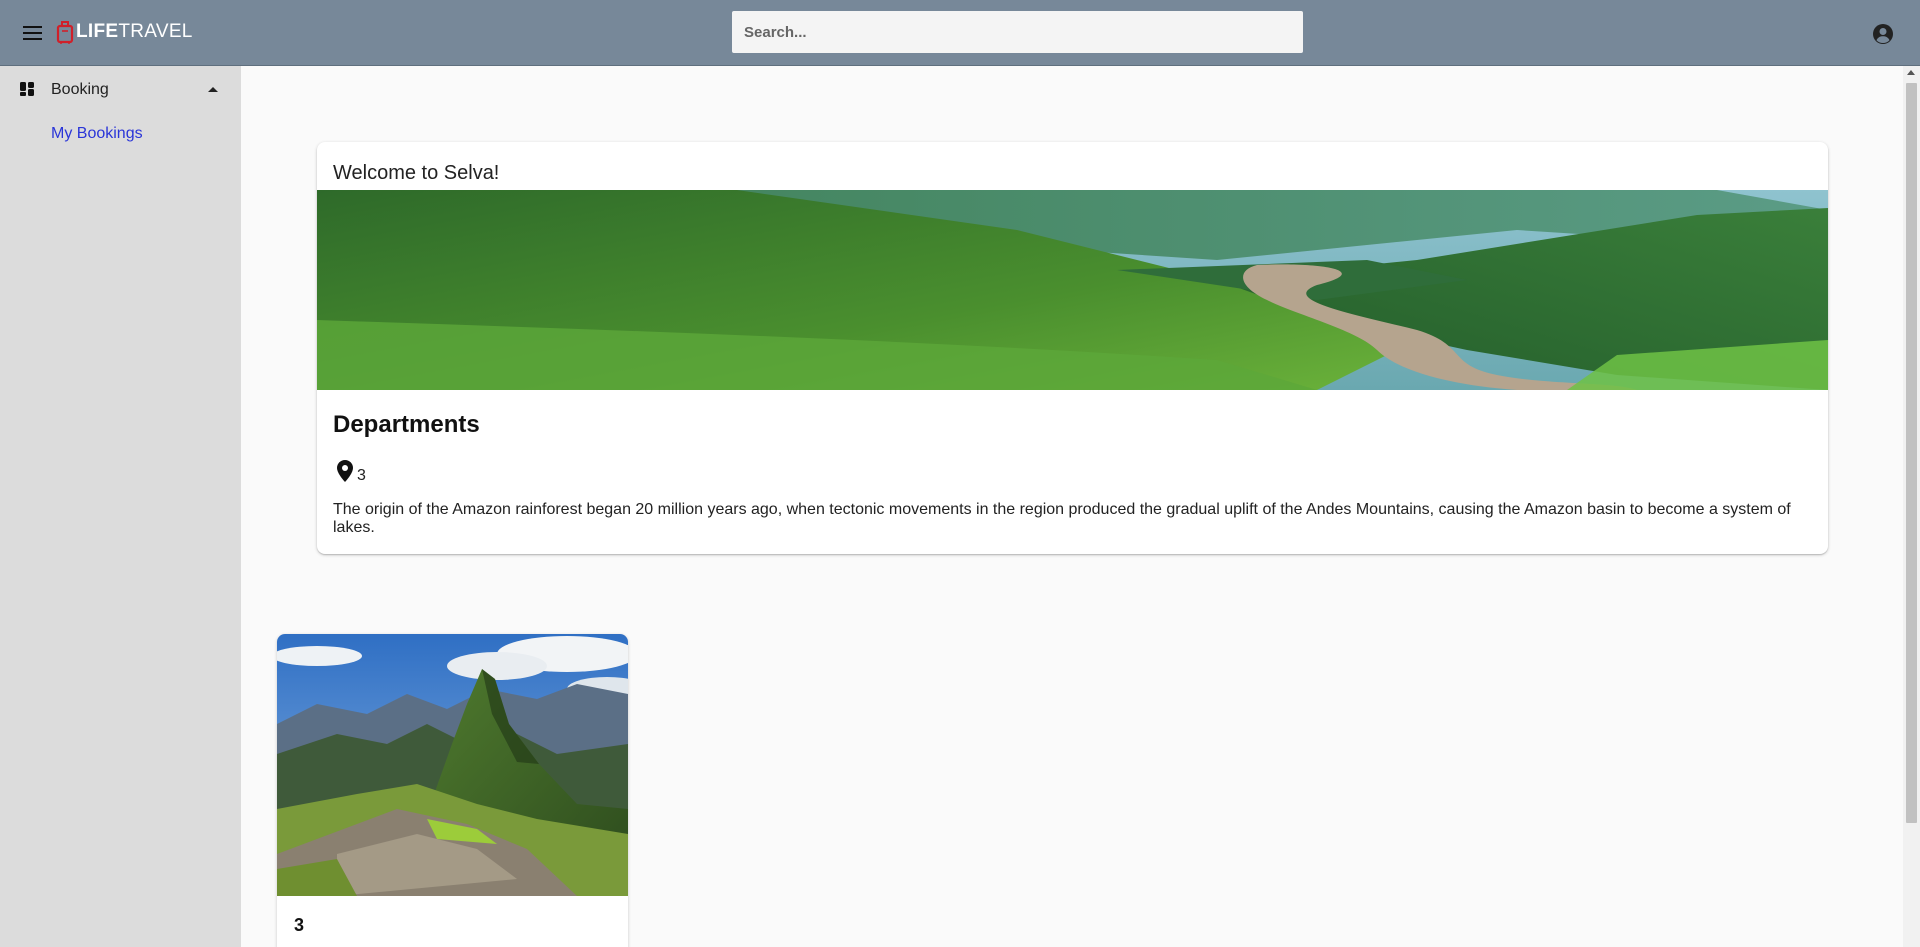  I want to click on departments-heading: Departments, so click(406, 424).